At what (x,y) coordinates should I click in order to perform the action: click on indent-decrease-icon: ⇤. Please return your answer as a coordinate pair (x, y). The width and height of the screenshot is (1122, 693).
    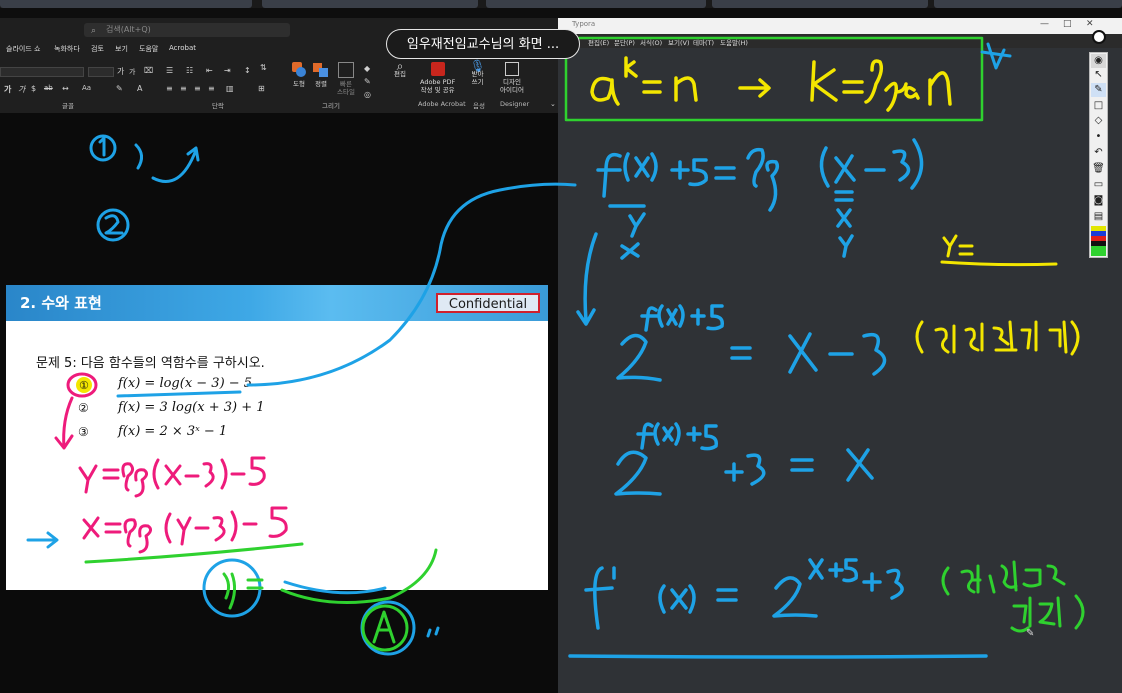
    Looking at the image, I should click on (209, 70).